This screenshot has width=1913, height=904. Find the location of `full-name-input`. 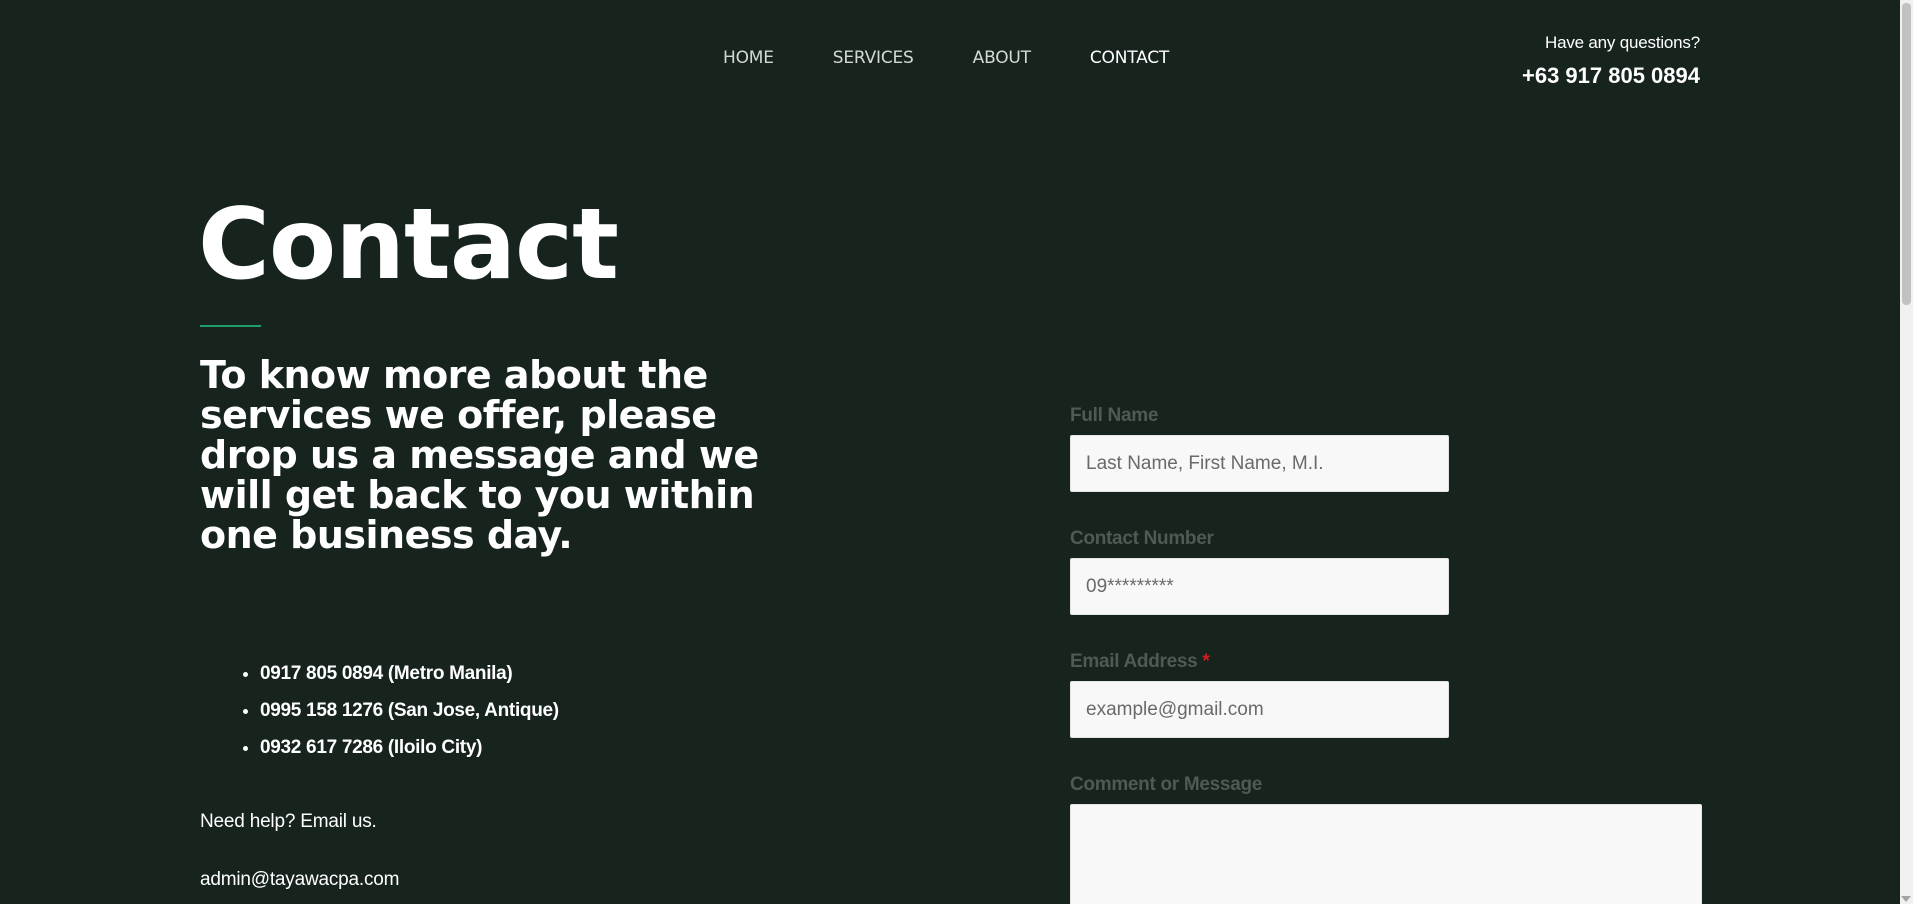

full-name-input is located at coordinates (1259, 463).